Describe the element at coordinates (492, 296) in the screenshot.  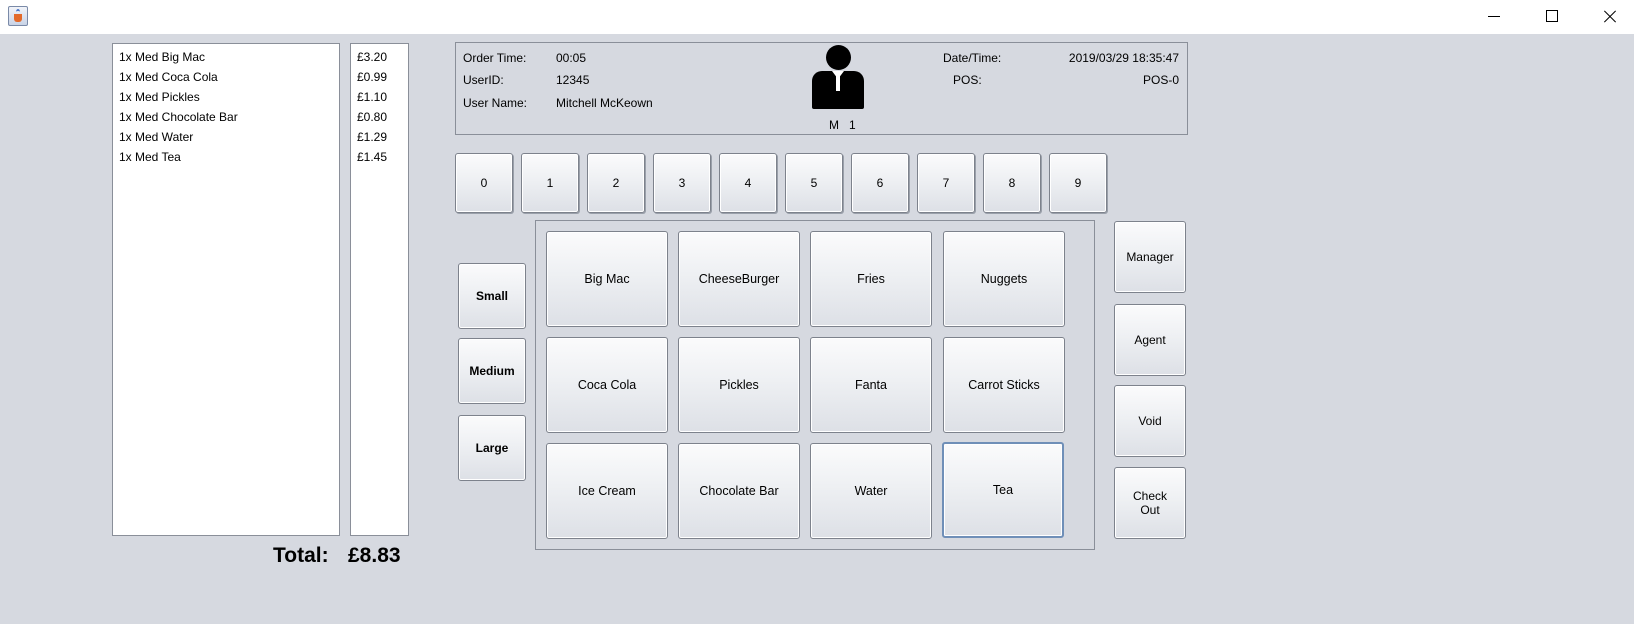
I see `size-small-button: Small` at that location.